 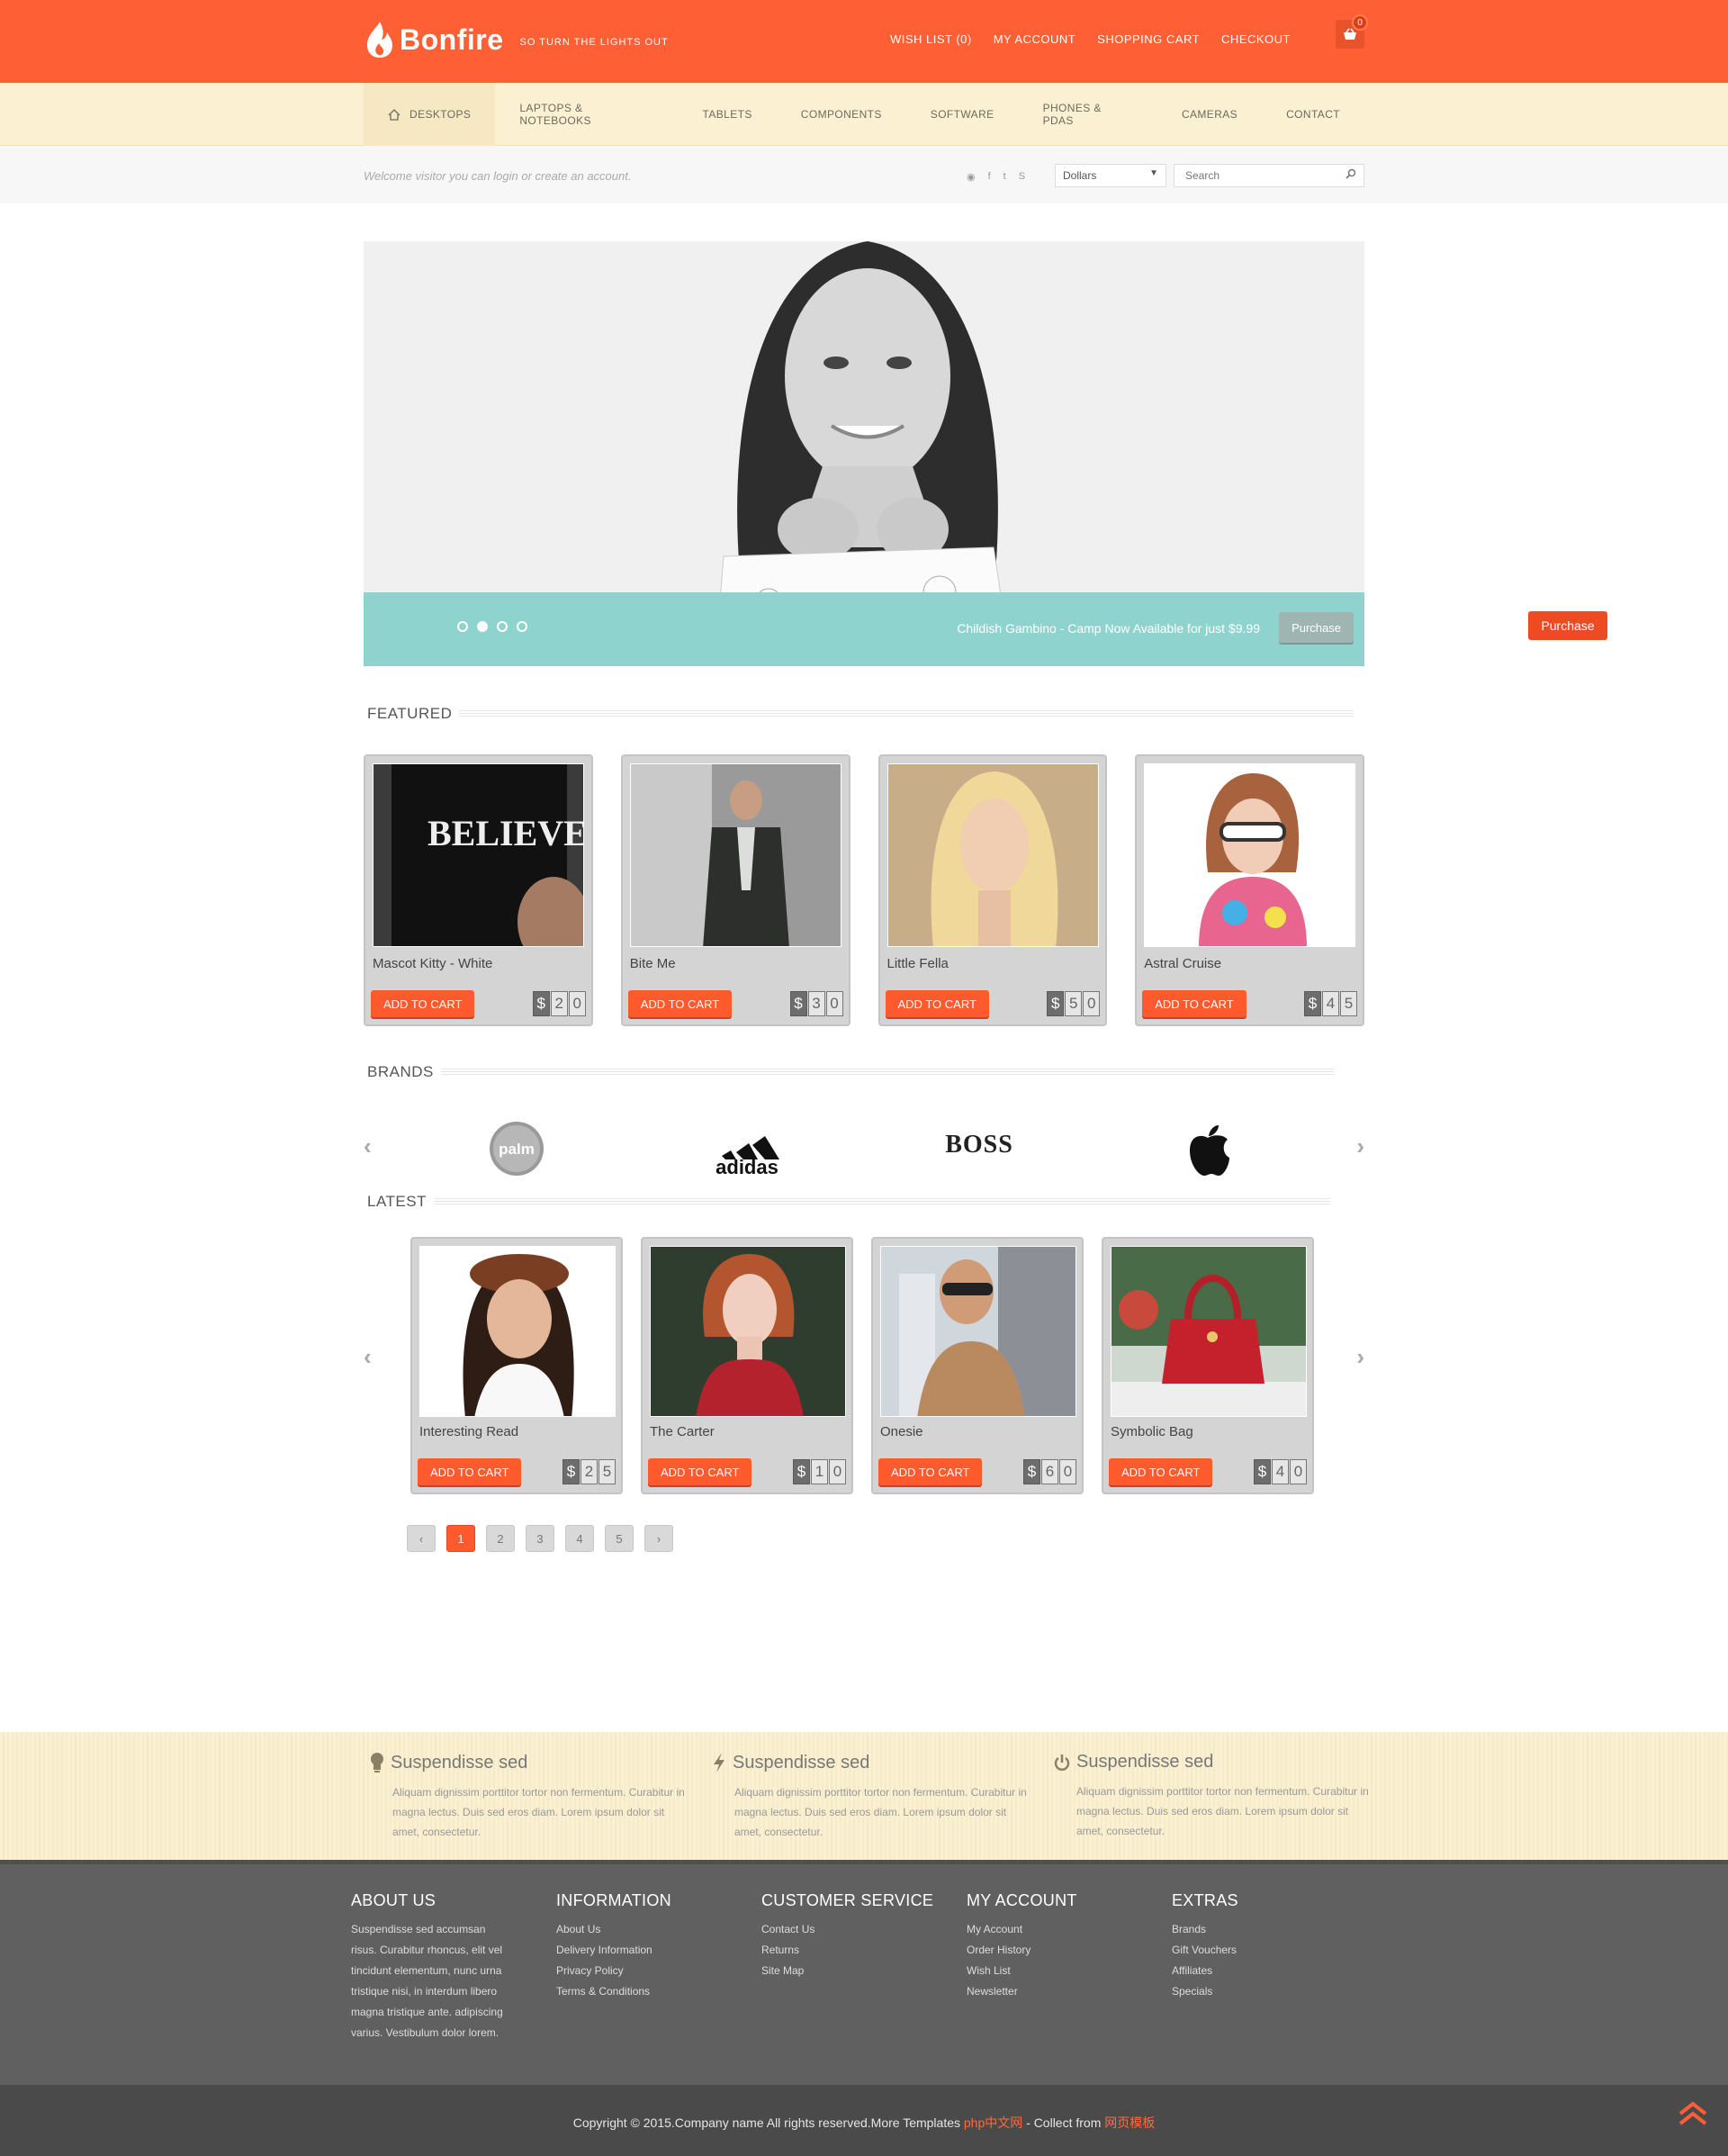 What do you see at coordinates (1205, 1929) in the screenshot?
I see `footer-link: Brands` at bounding box center [1205, 1929].